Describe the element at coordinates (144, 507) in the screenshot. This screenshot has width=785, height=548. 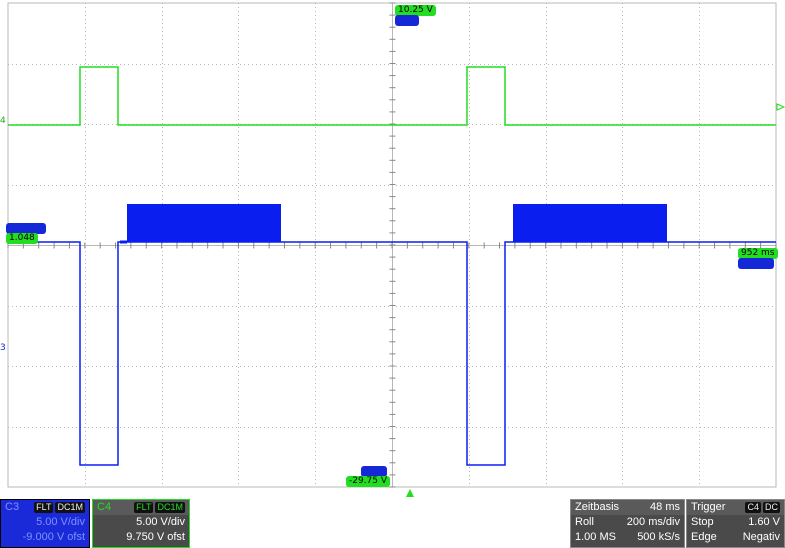
I see `ch4-flag-flt: FLT` at that location.